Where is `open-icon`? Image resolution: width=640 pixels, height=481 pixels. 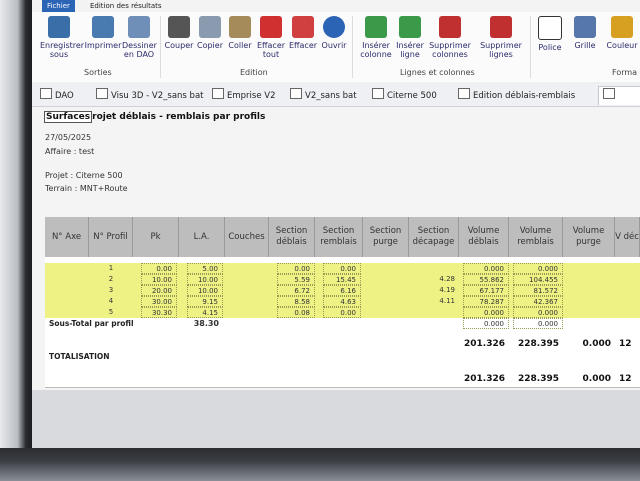 open-icon is located at coordinates (334, 27).